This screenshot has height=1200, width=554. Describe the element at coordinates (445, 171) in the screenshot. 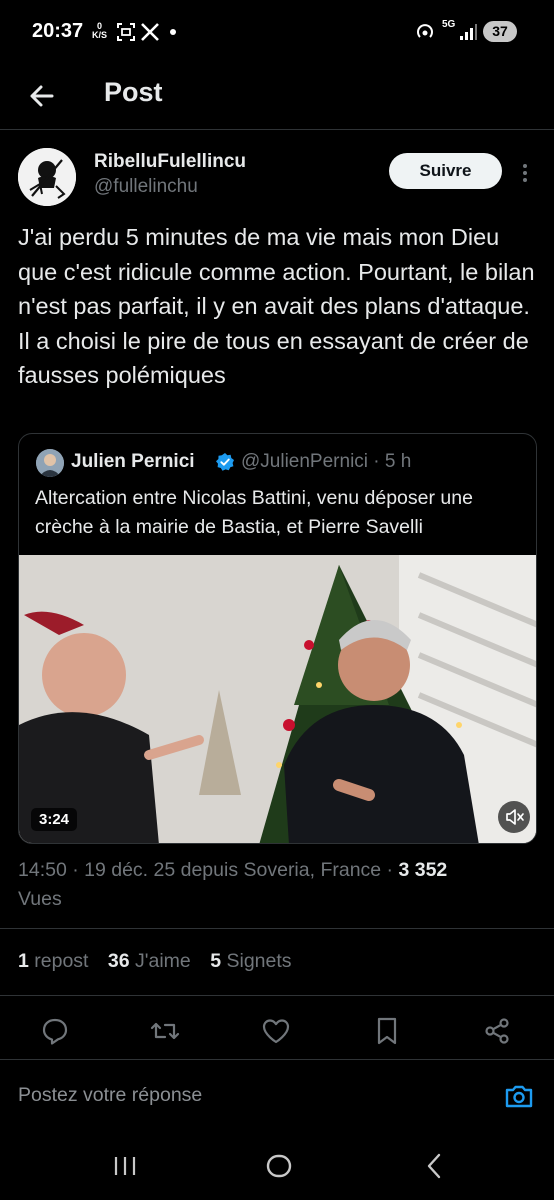

I see `follow-button: Suivre` at that location.